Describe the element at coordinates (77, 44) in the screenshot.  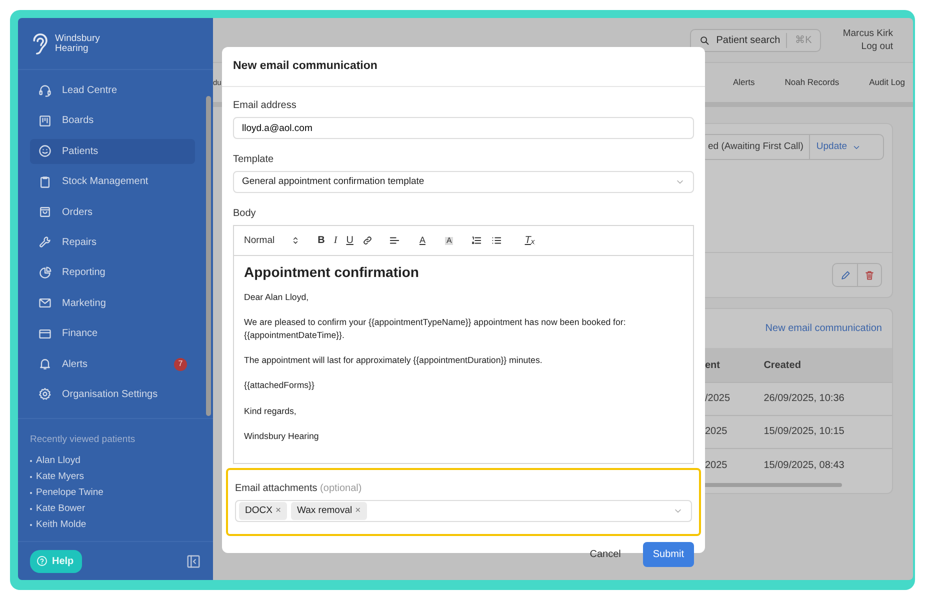
I see `logo-text: Windsbury Hearing` at that location.